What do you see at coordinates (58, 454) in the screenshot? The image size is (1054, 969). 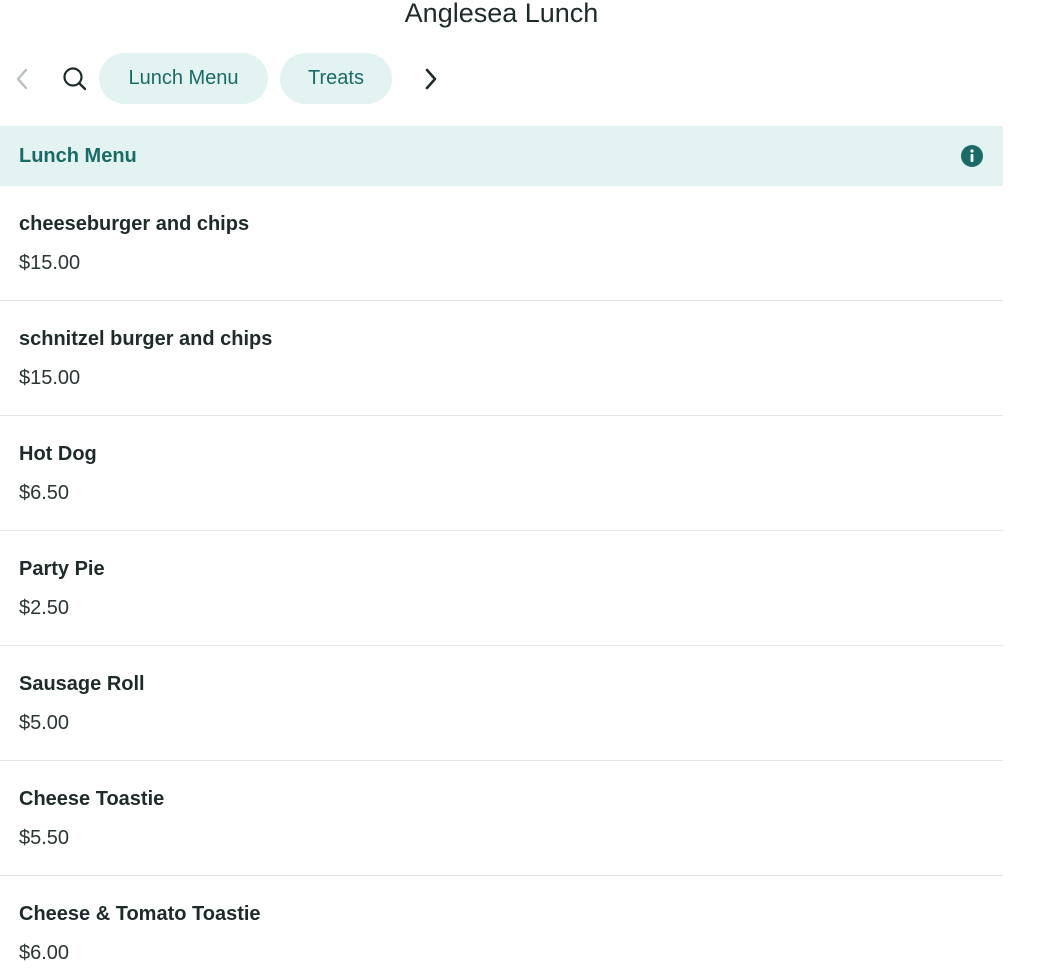 I see `menu-item-name: Hot Dog` at bounding box center [58, 454].